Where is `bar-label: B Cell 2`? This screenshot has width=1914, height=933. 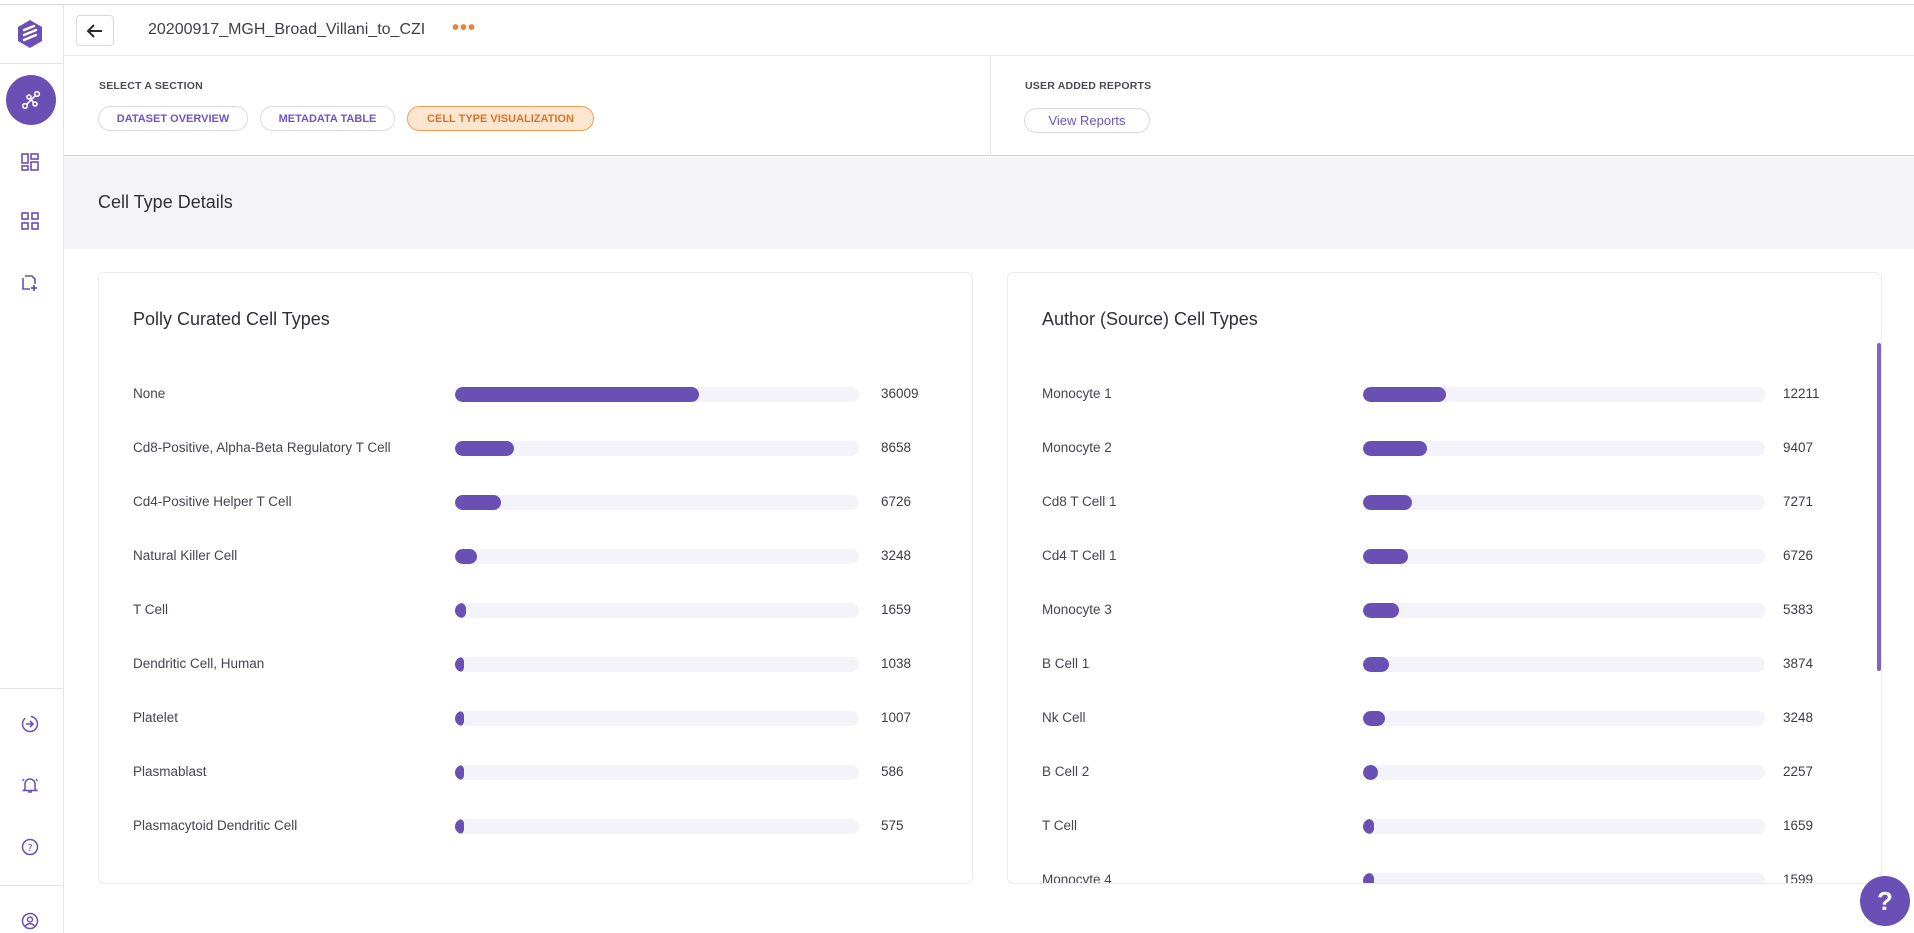
bar-label: B Cell 2 is located at coordinates (1066, 771).